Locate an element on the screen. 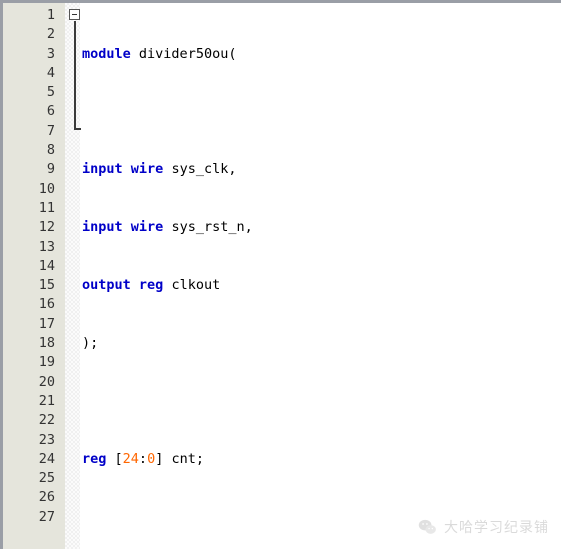  line-number: 22 is located at coordinates (46, 420).